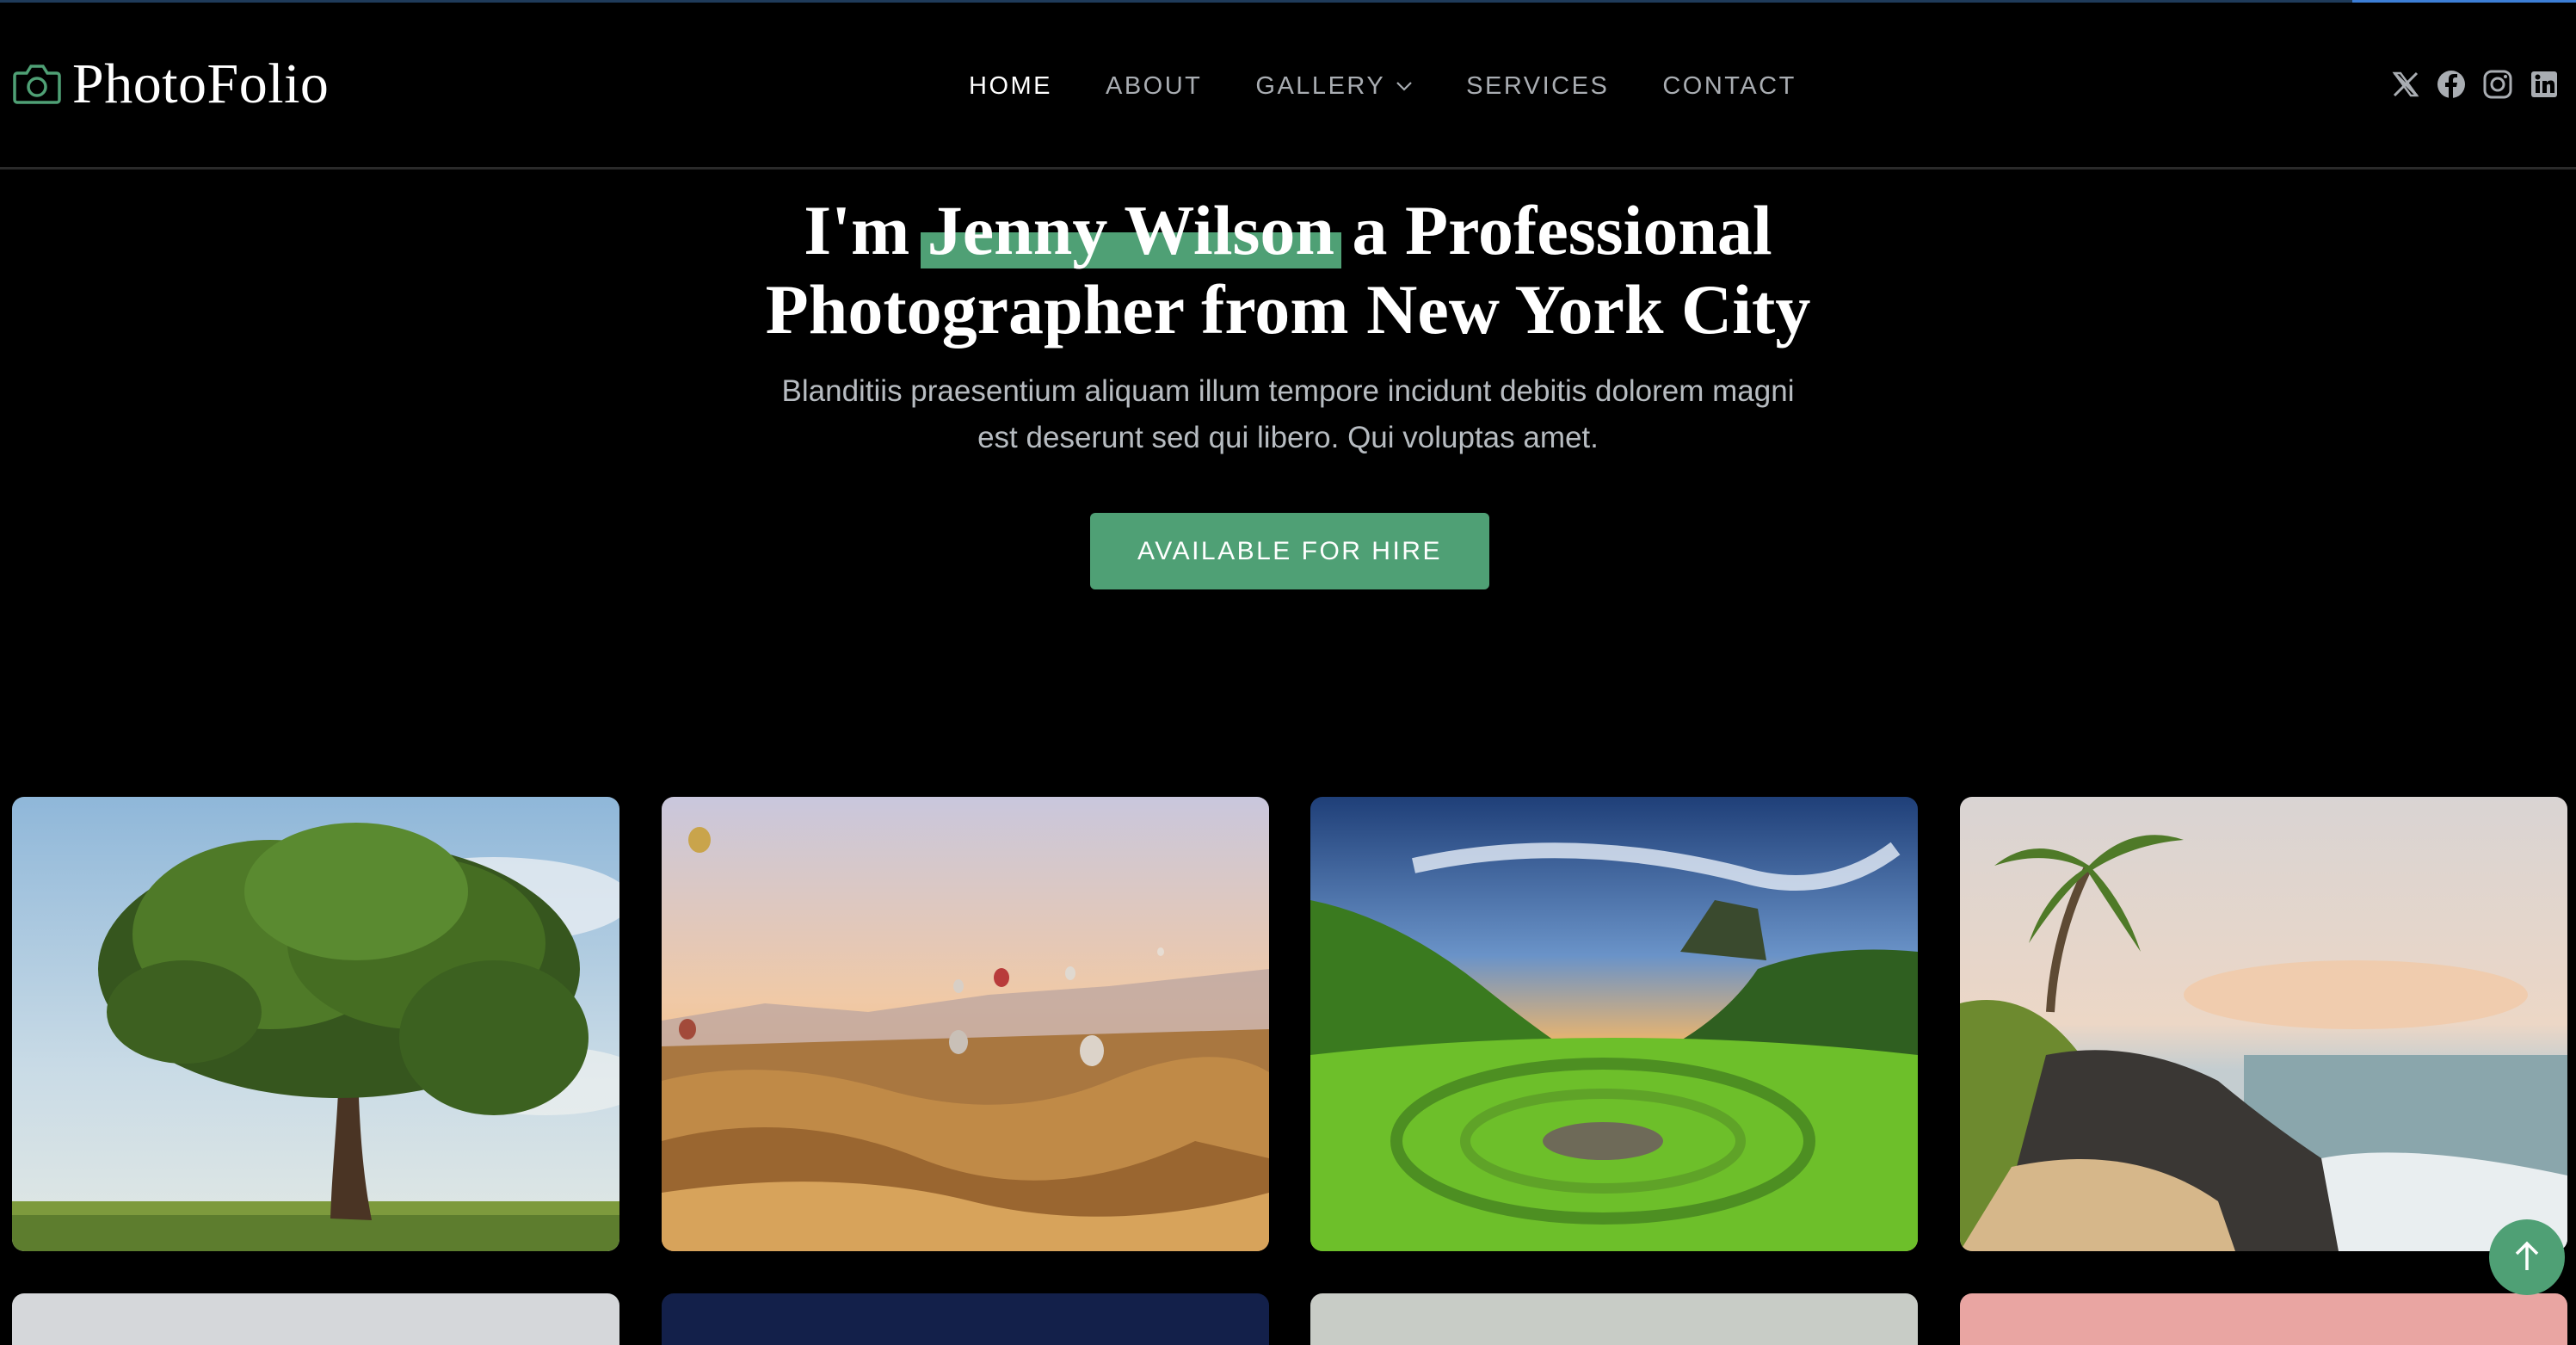  I want to click on instagram-icon, so click(2497, 85).